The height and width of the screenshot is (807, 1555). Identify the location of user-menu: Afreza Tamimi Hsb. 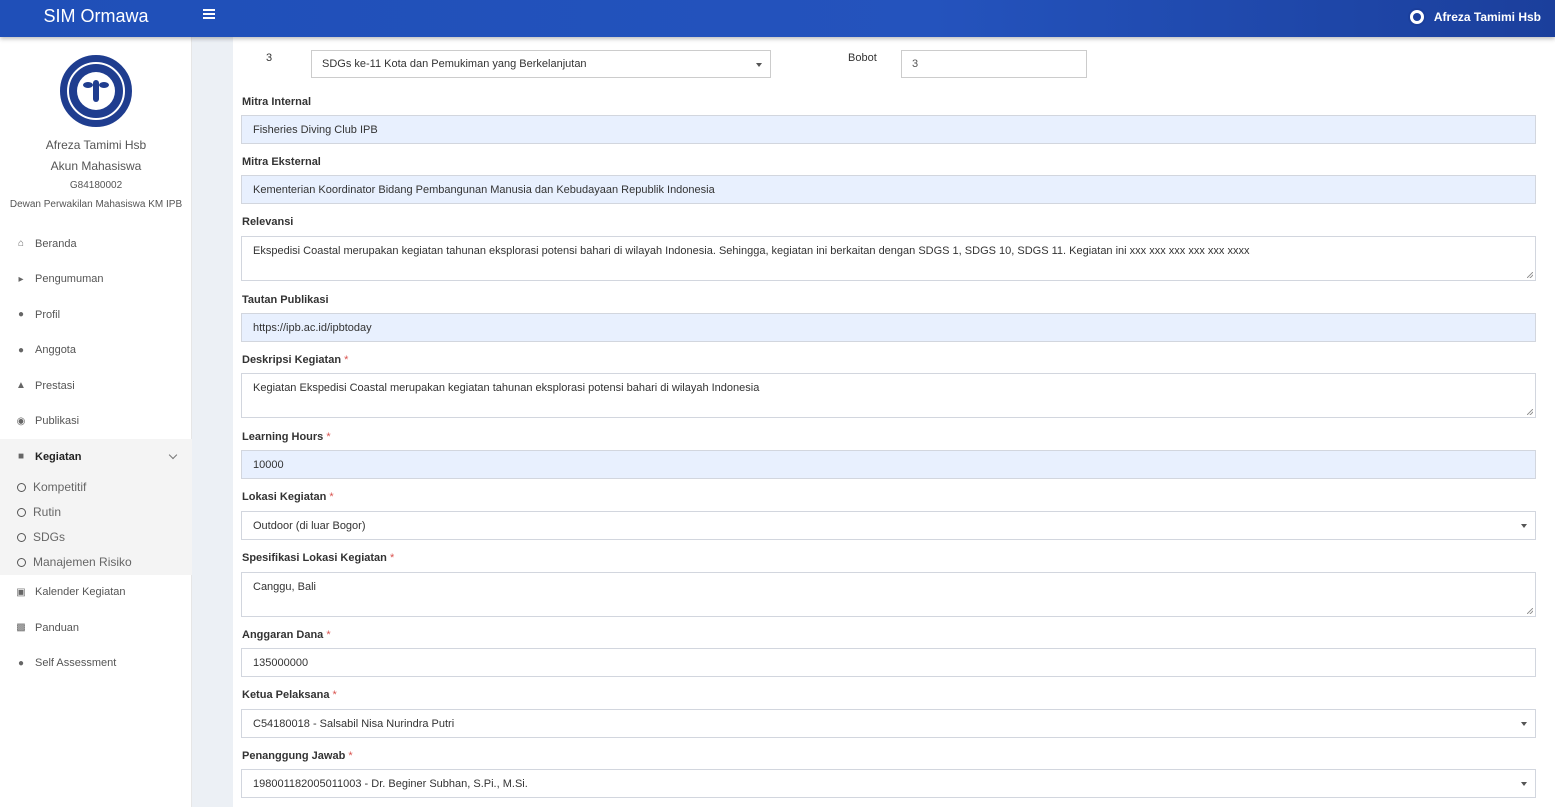
(1474, 17).